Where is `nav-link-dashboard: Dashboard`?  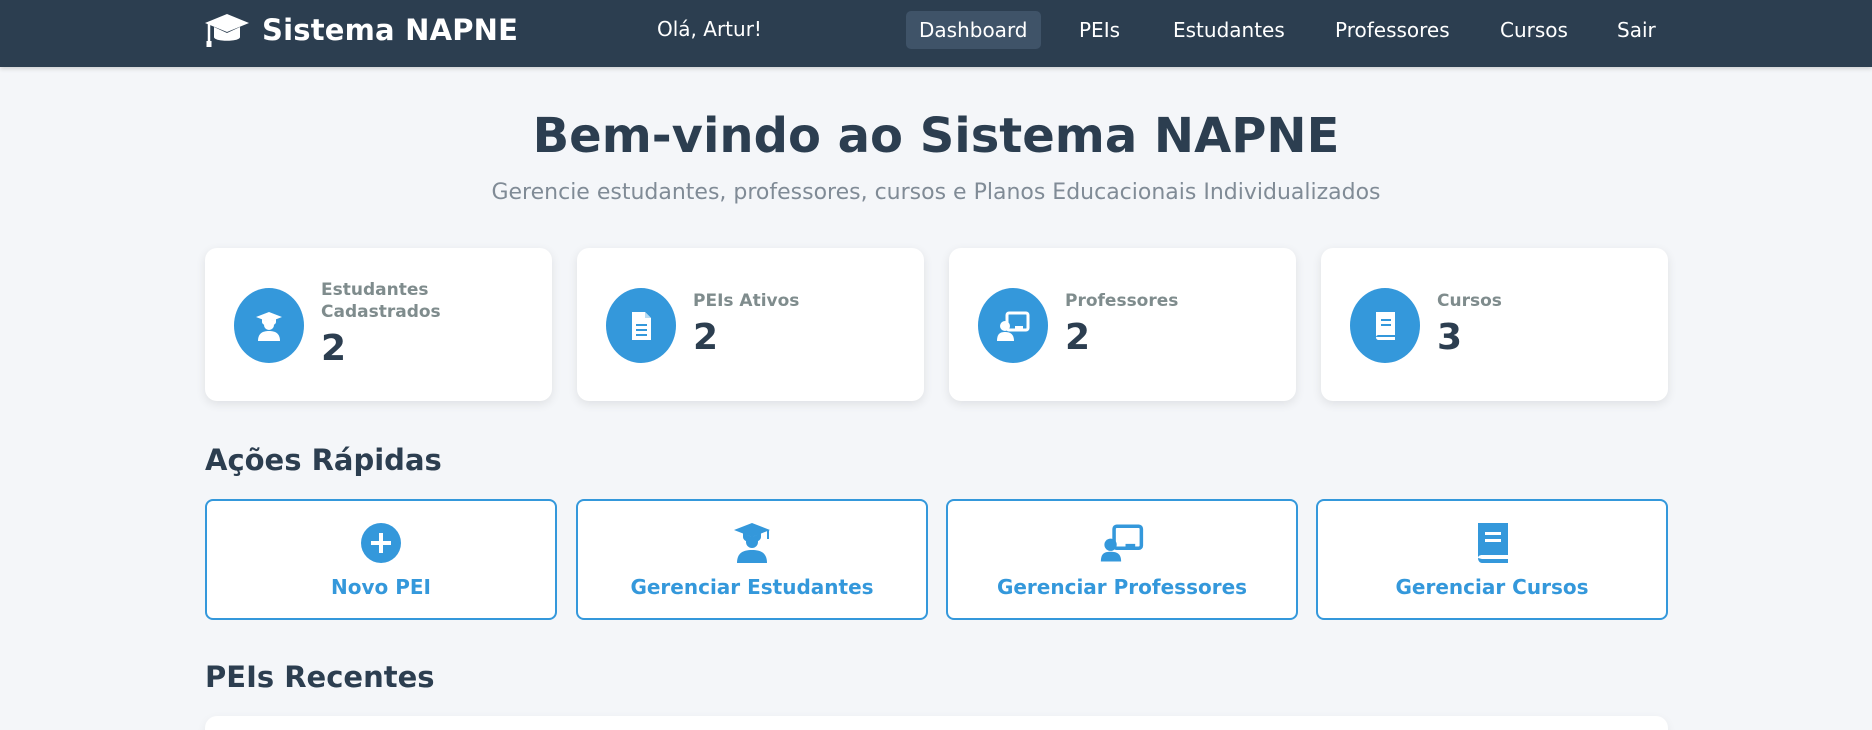
nav-link-dashboard: Dashboard is located at coordinates (973, 30).